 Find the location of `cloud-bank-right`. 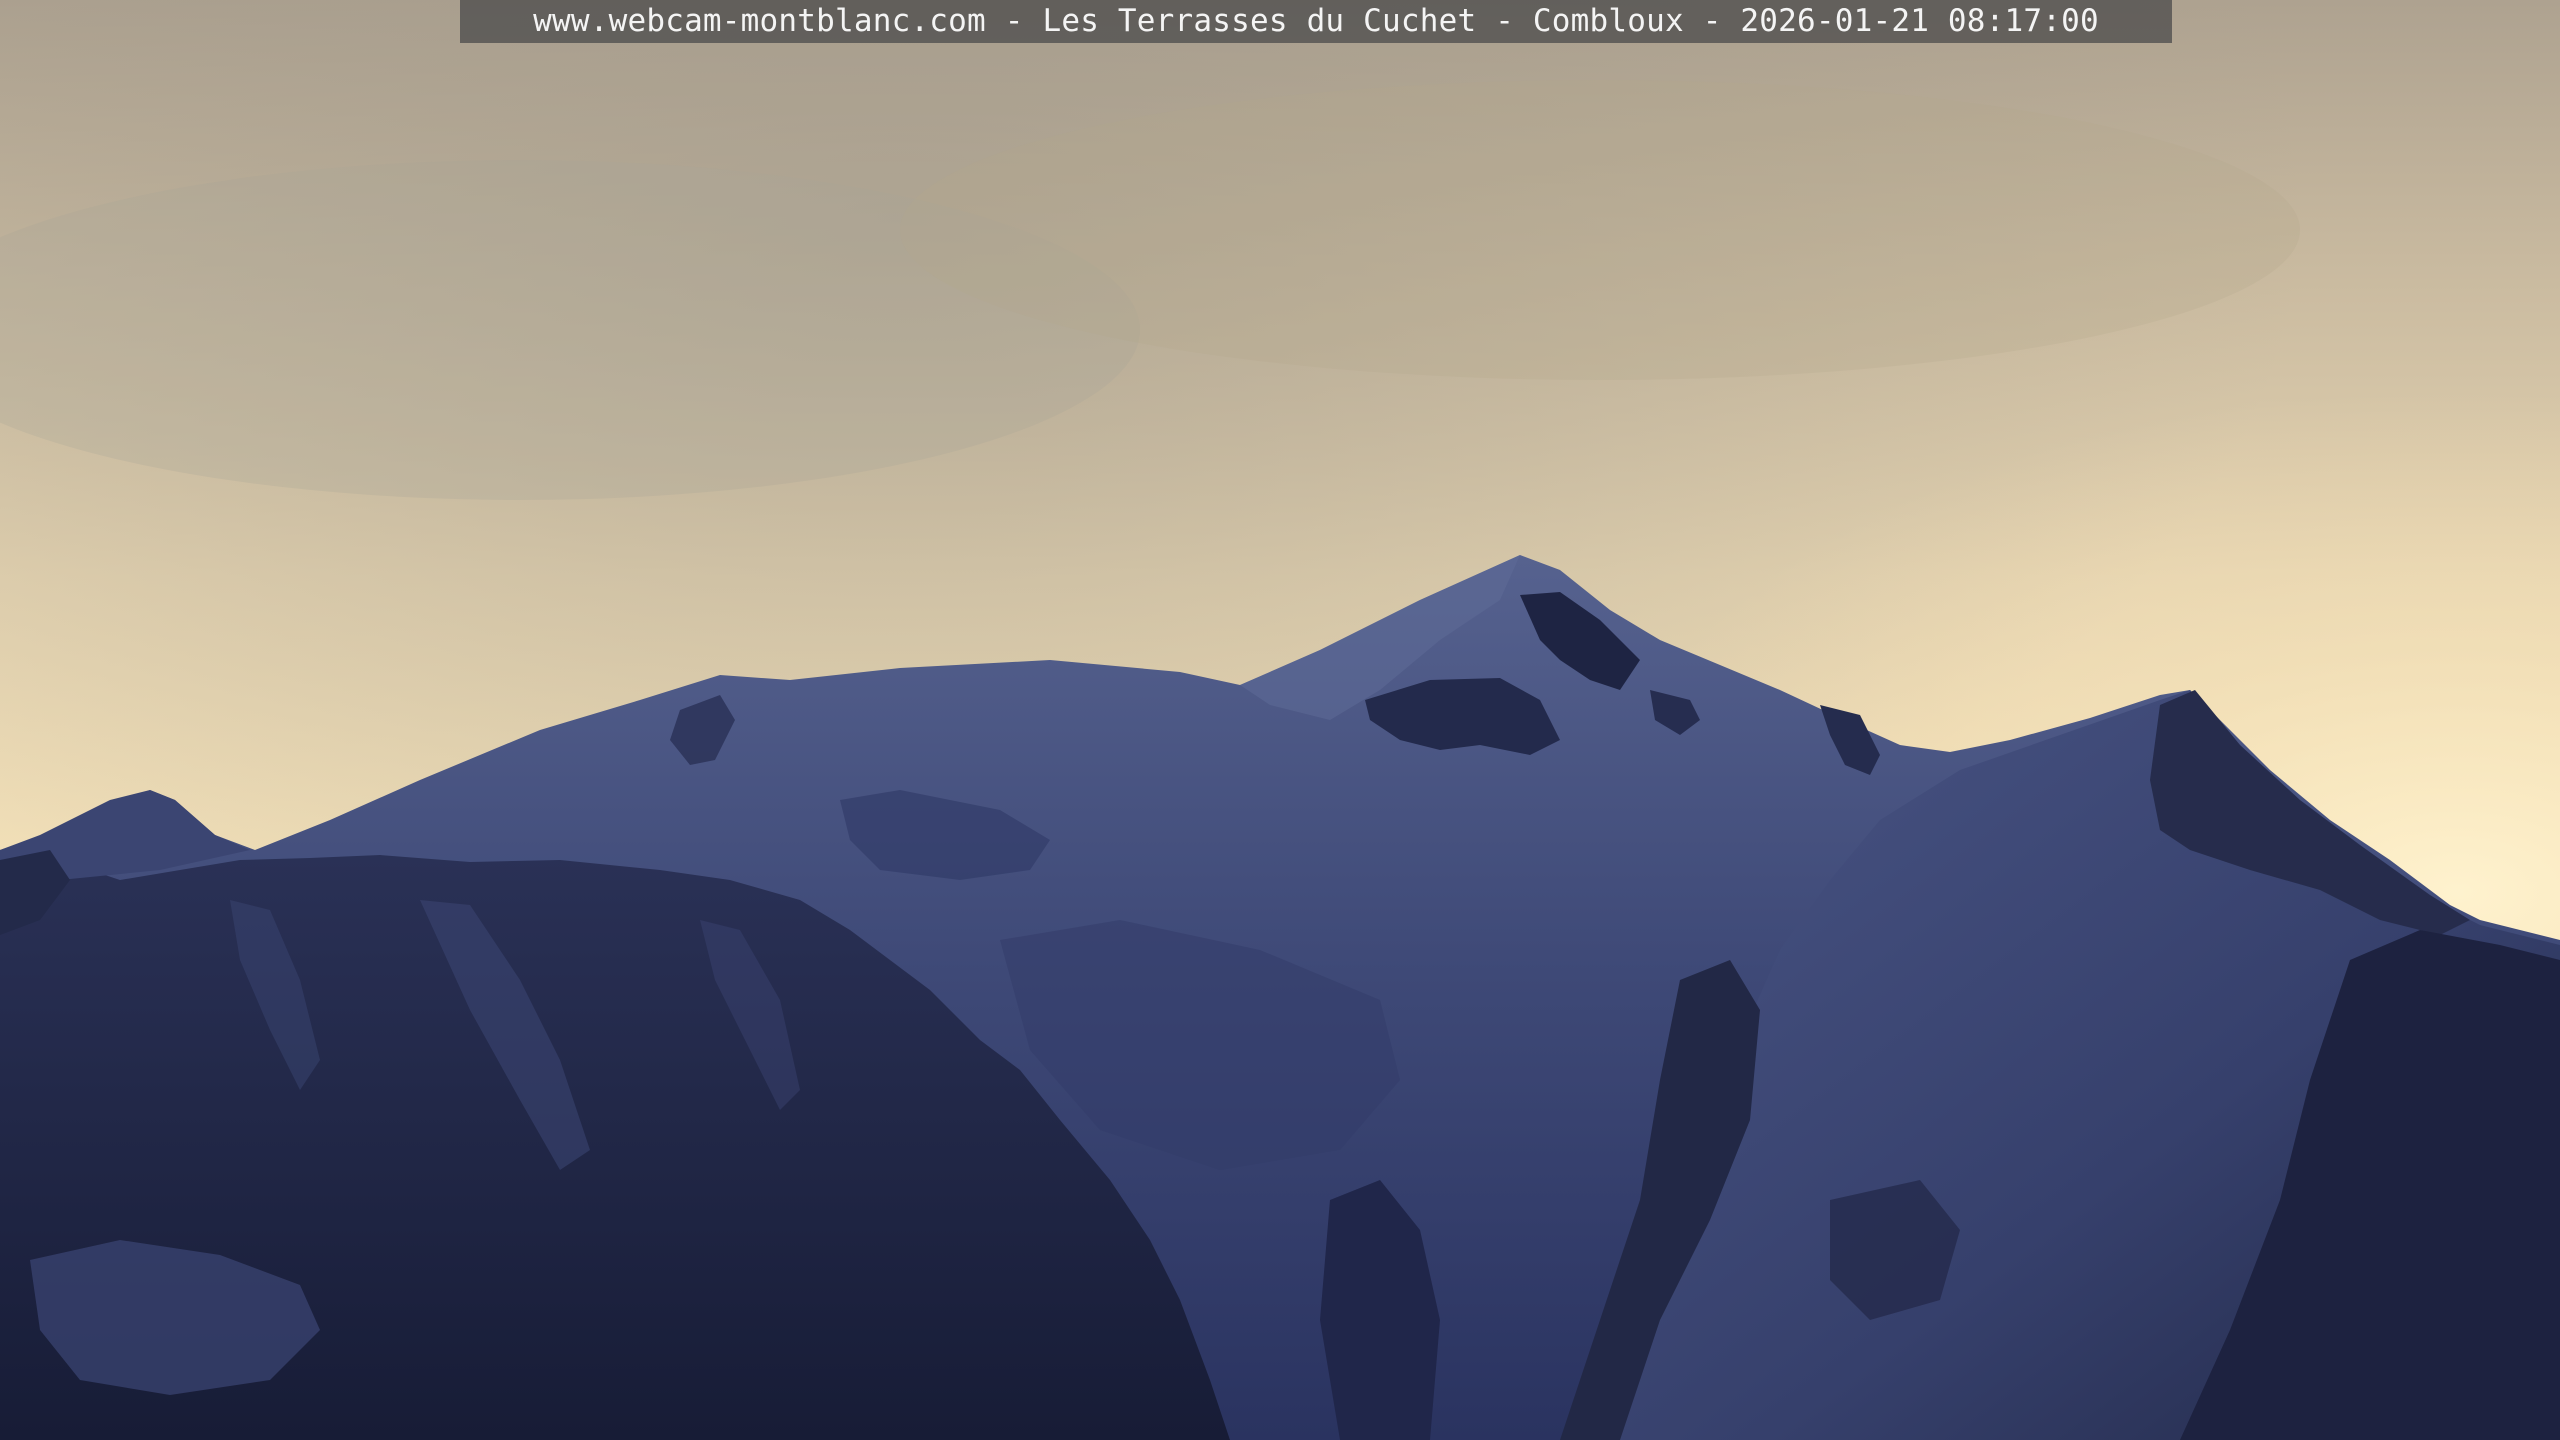

cloud-bank-right is located at coordinates (1600, 230).